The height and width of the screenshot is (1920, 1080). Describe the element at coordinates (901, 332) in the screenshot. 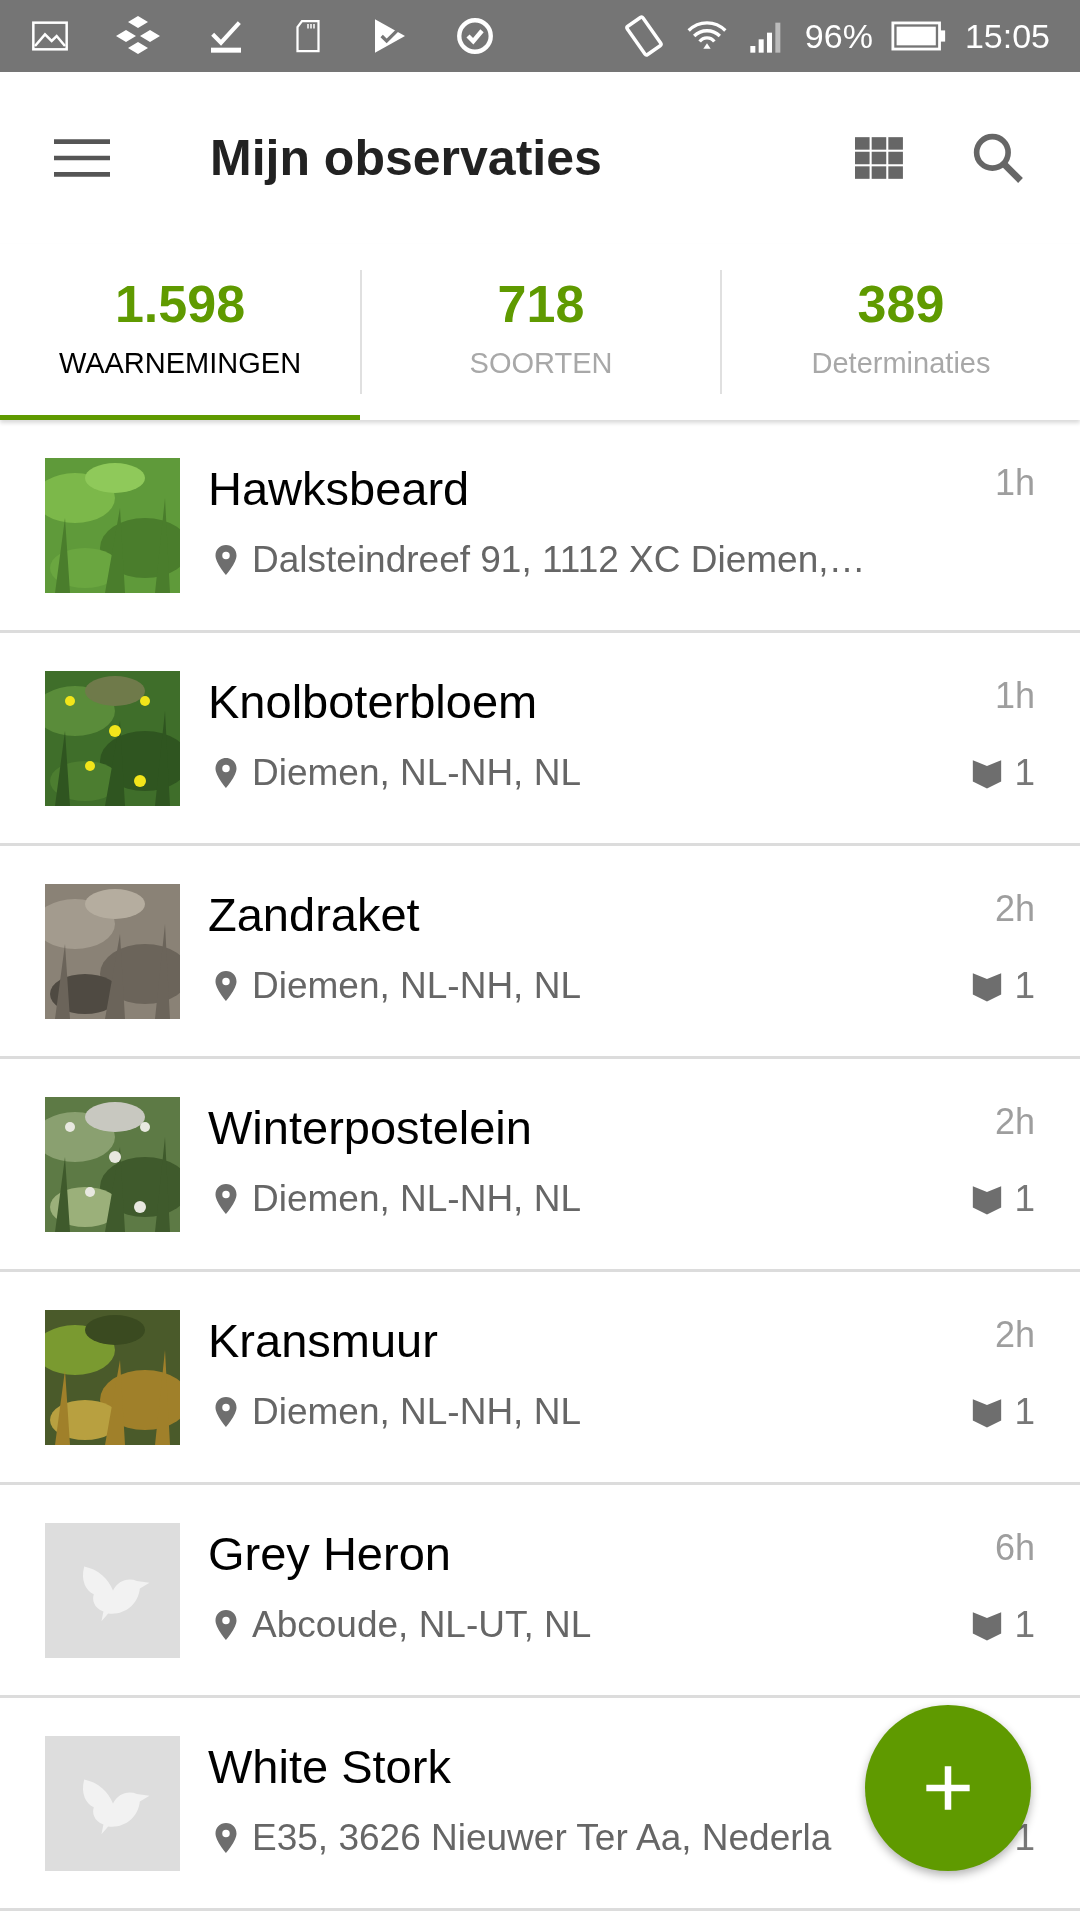

I see `stats-tab: 389 Determinaties` at that location.